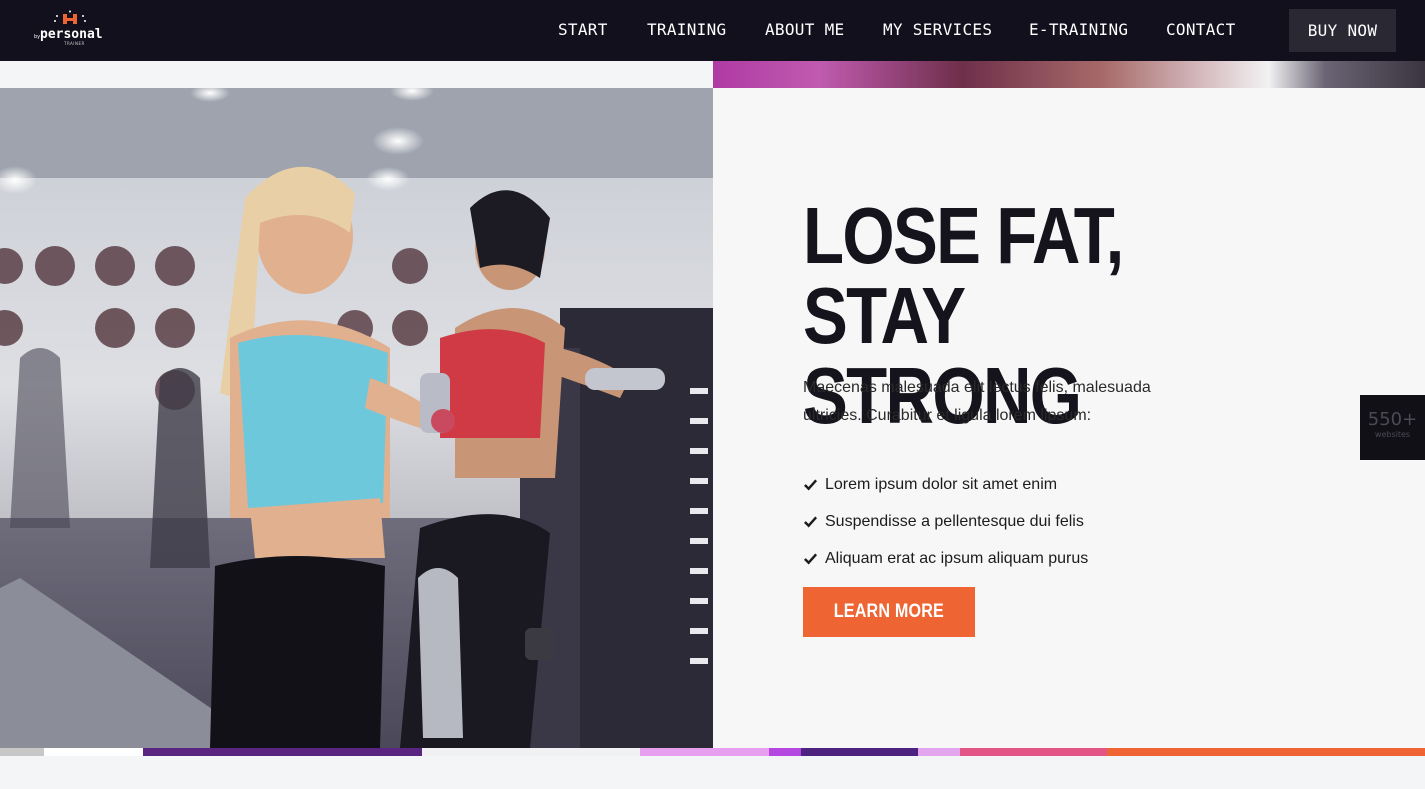 This screenshot has width=1425, height=789. What do you see at coordinates (1342, 30) in the screenshot?
I see `buy-now-button: BUY NOW` at bounding box center [1342, 30].